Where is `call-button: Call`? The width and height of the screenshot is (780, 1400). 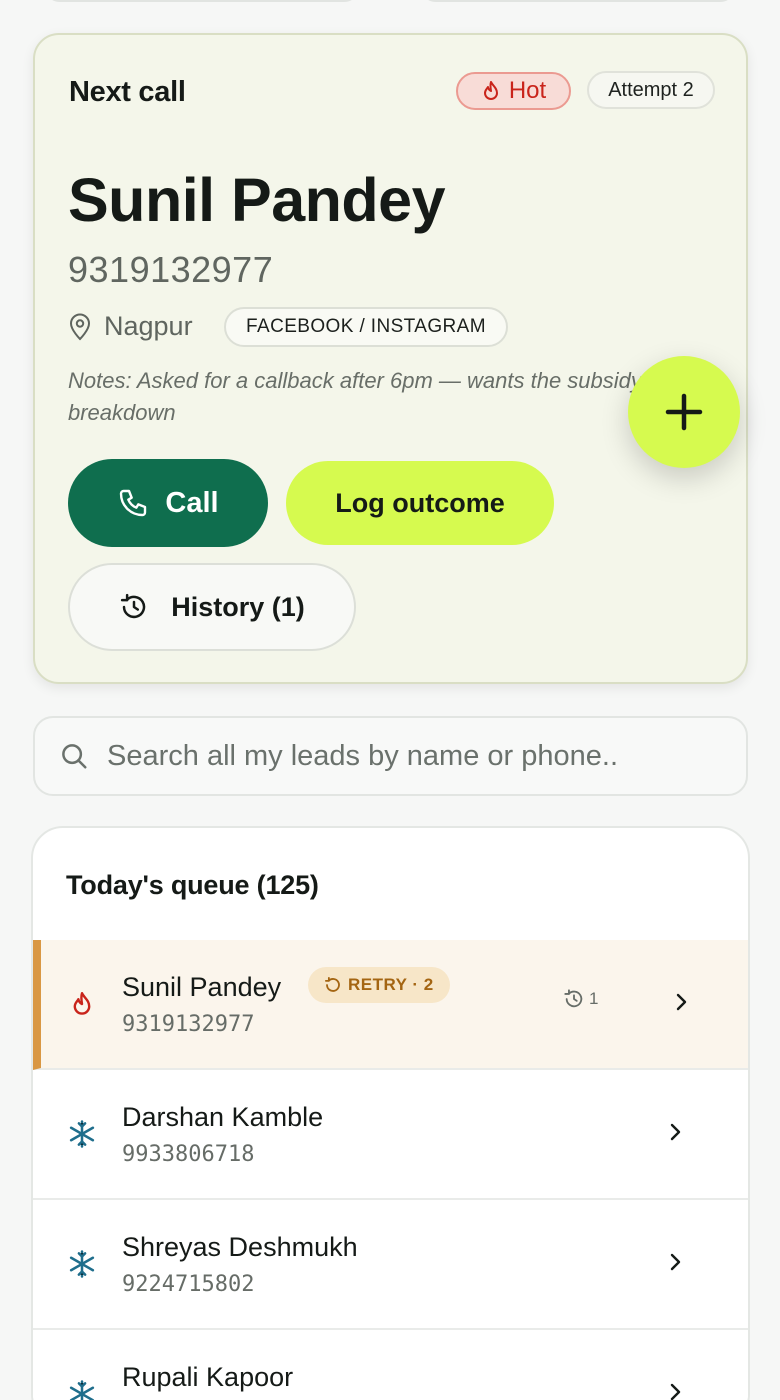
call-button: Call is located at coordinates (168, 503).